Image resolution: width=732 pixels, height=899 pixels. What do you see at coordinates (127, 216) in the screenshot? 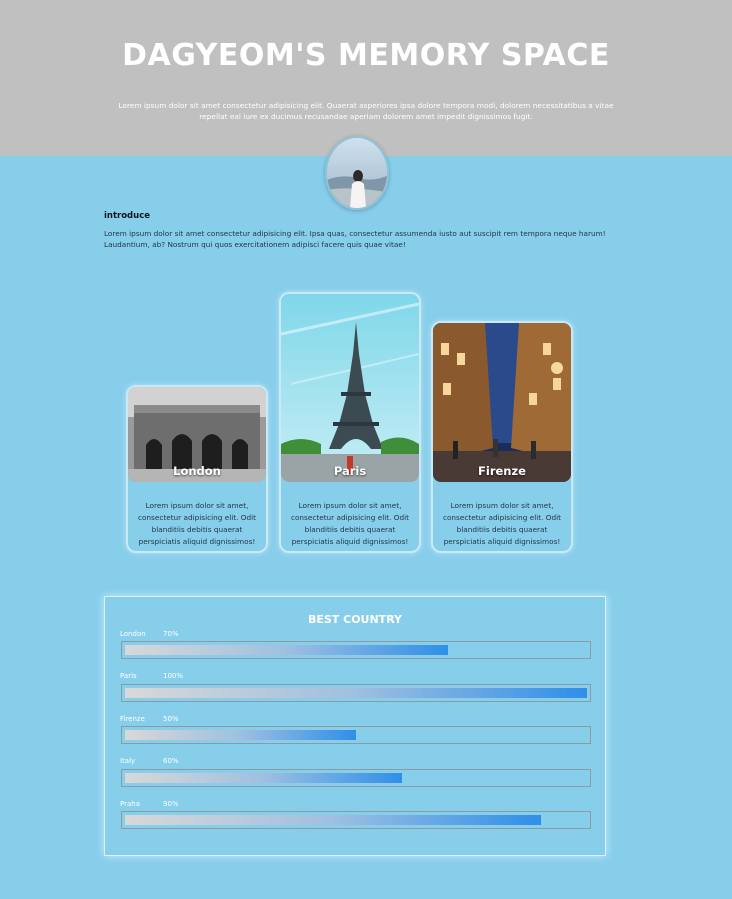
I see `intro-title: introduce` at bounding box center [127, 216].